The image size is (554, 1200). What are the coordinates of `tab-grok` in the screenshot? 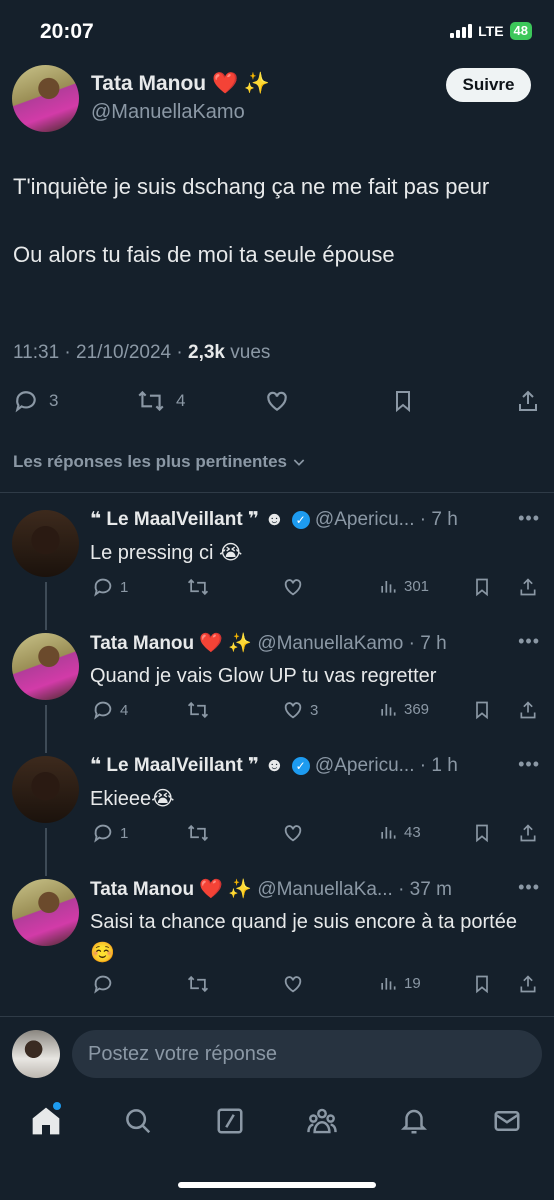 It's located at (230, 1121).